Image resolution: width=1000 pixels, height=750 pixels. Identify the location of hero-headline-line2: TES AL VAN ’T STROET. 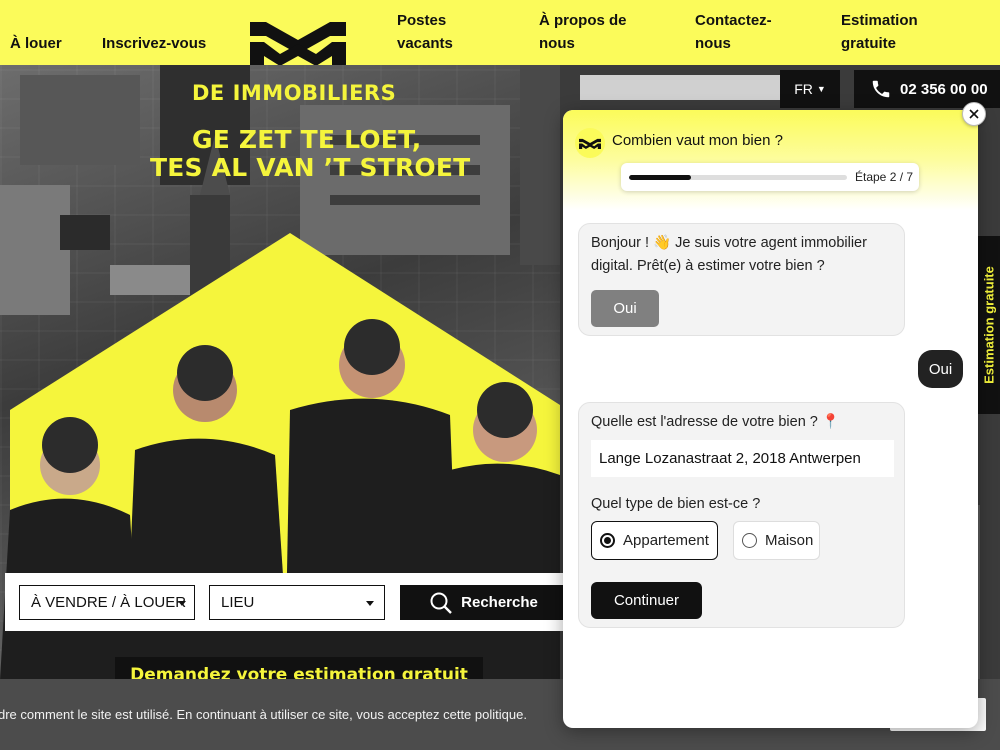
(310, 167).